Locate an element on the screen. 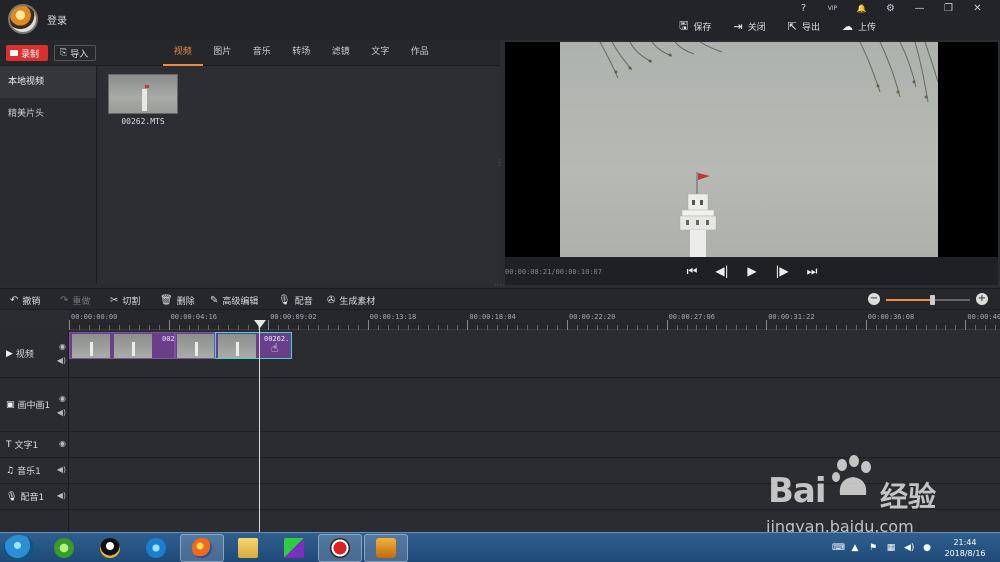 This screenshot has height=562, width=1000. redo-button: ↷ 重做 is located at coordinates (75, 300).